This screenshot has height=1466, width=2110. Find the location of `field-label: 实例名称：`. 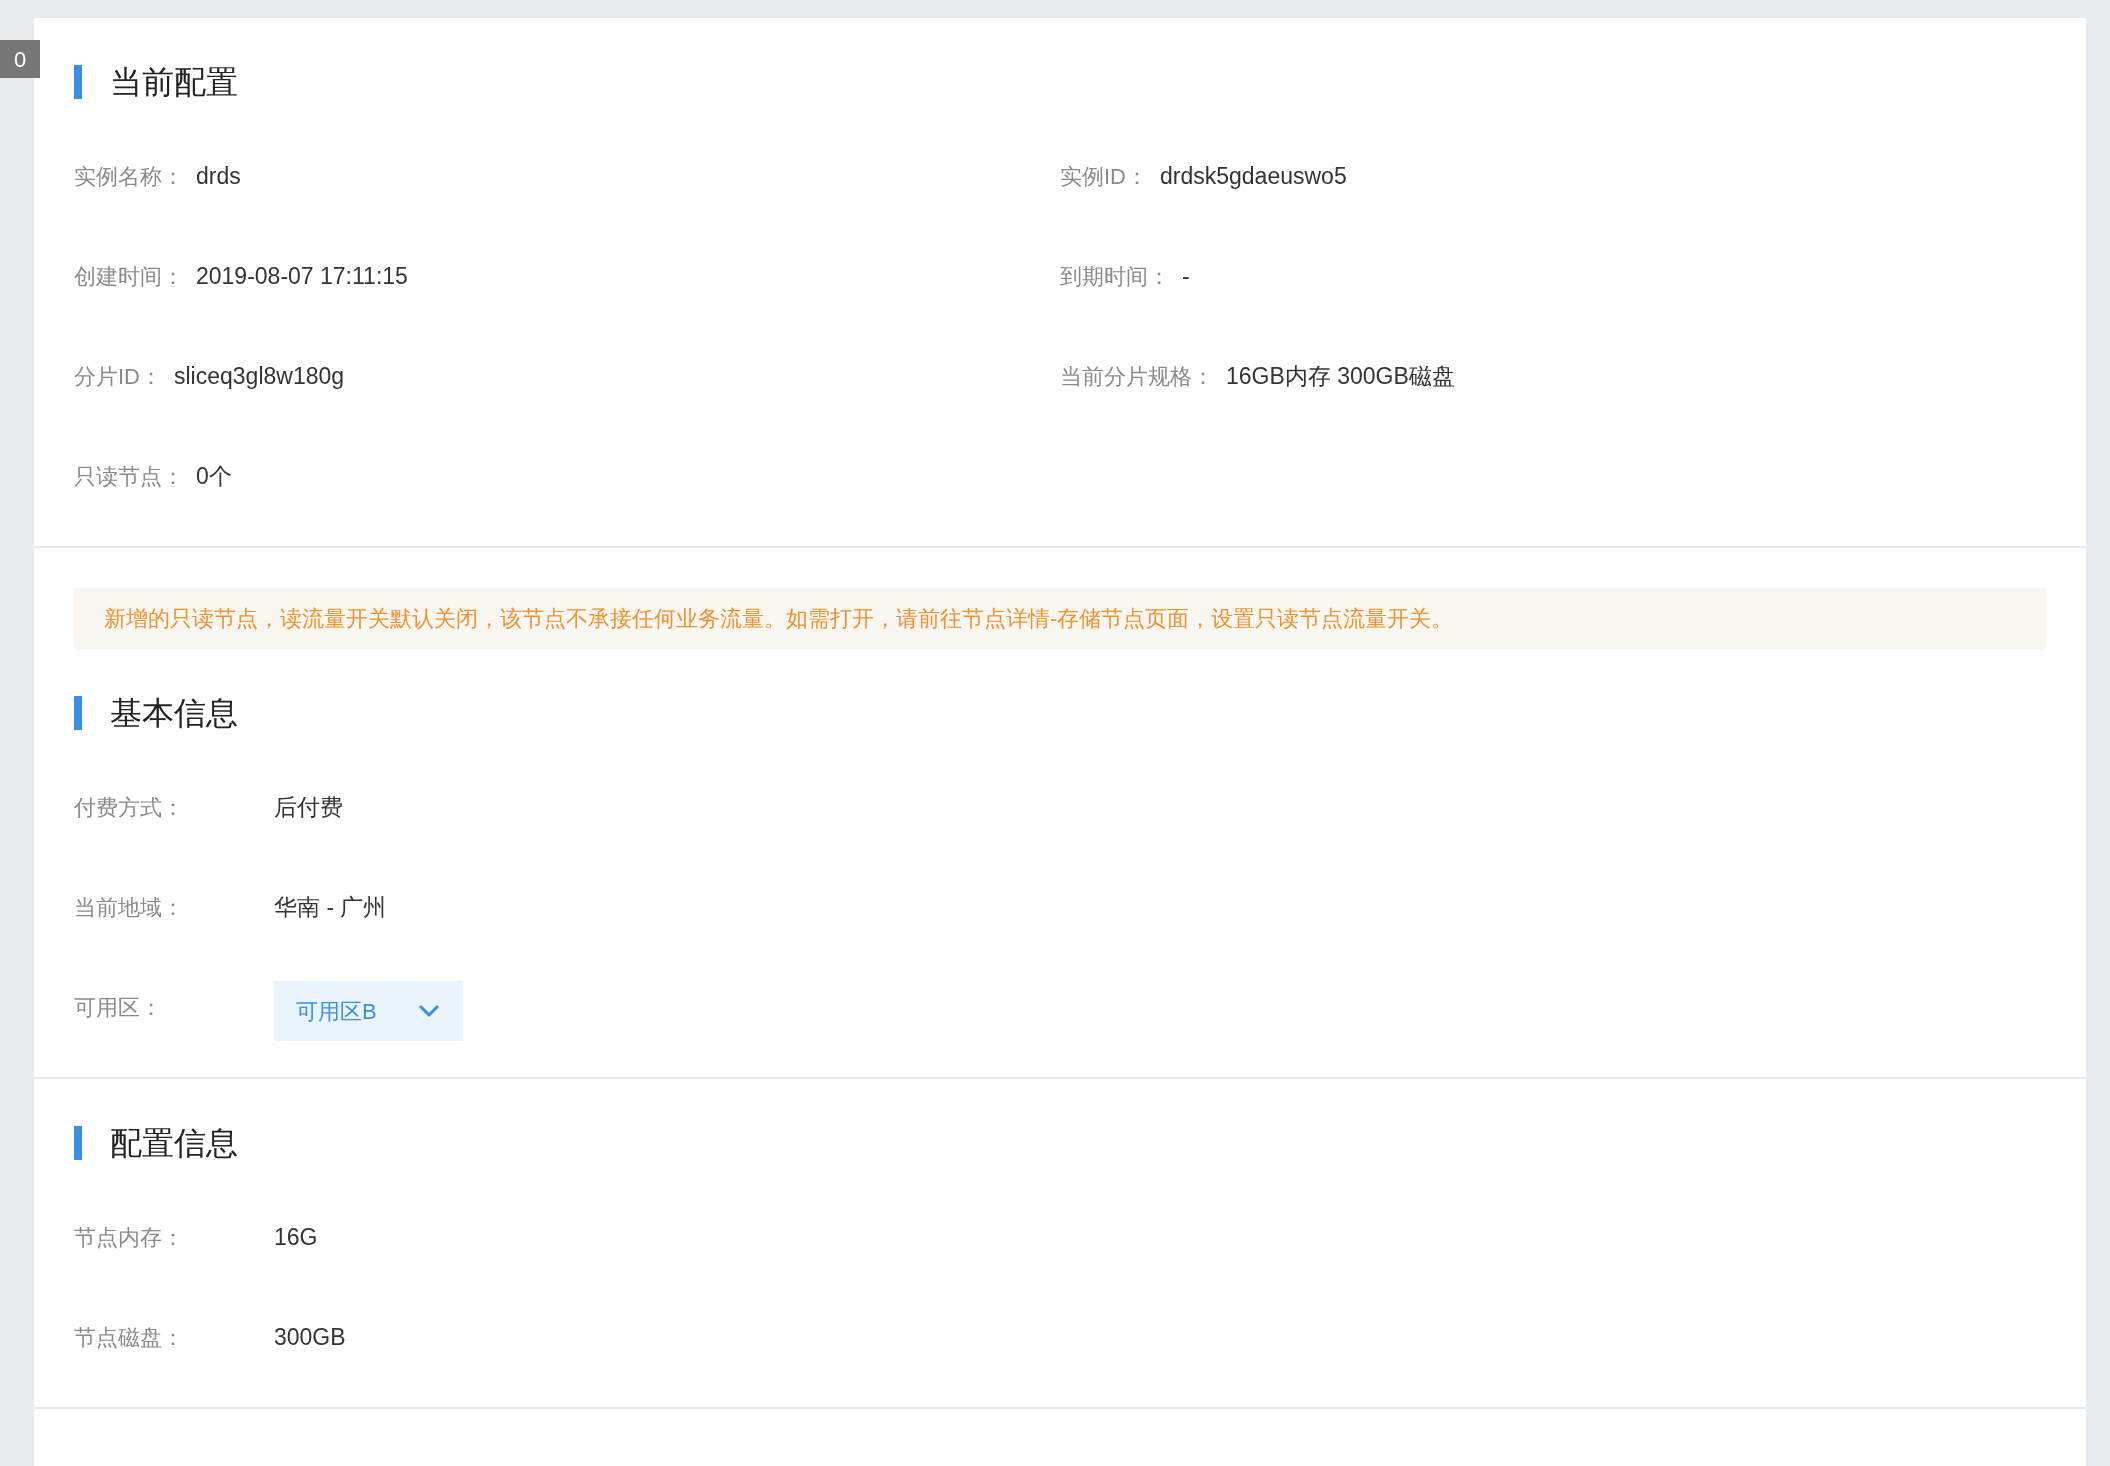

field-label: 实例名称： is located at coordinates (129, 176).